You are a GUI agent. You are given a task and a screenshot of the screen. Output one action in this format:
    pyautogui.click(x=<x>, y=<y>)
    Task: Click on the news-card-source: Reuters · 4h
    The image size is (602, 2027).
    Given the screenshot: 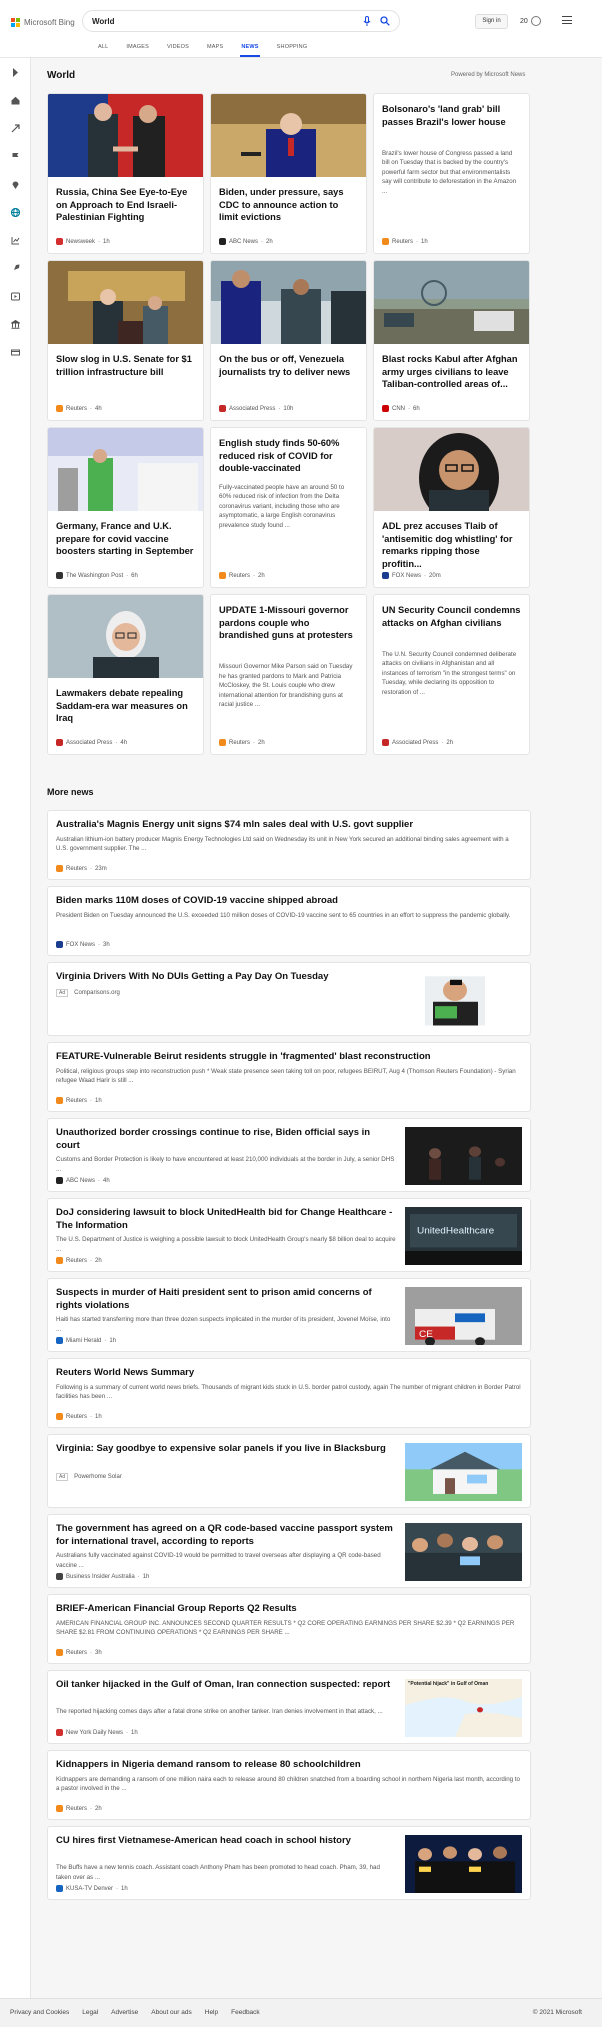 What is the action you would take?
    pyautogui.click(x=79, y=408)
    